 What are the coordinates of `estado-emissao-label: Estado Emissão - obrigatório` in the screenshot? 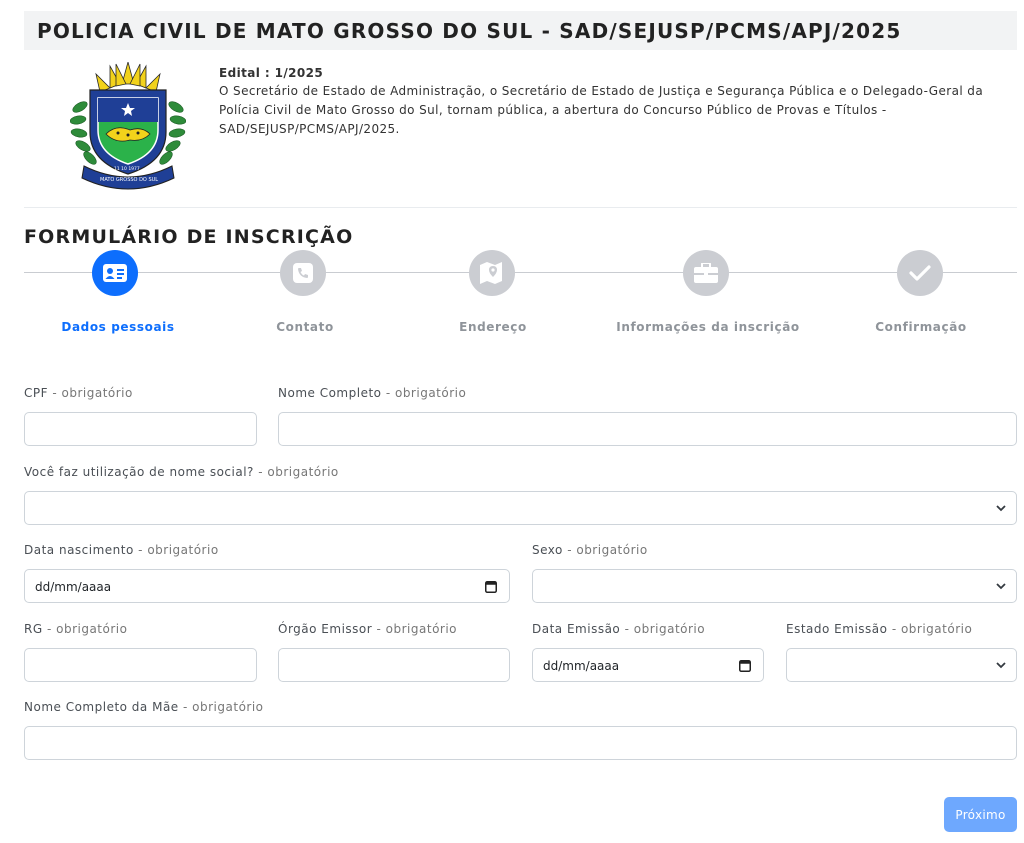 It's located at (879, 629).